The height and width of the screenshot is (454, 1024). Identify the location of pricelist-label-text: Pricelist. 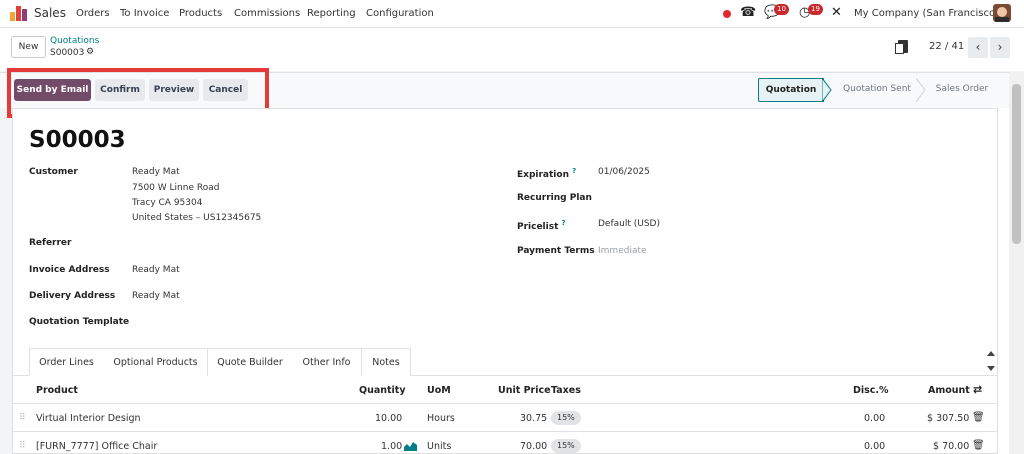
(538, 227).